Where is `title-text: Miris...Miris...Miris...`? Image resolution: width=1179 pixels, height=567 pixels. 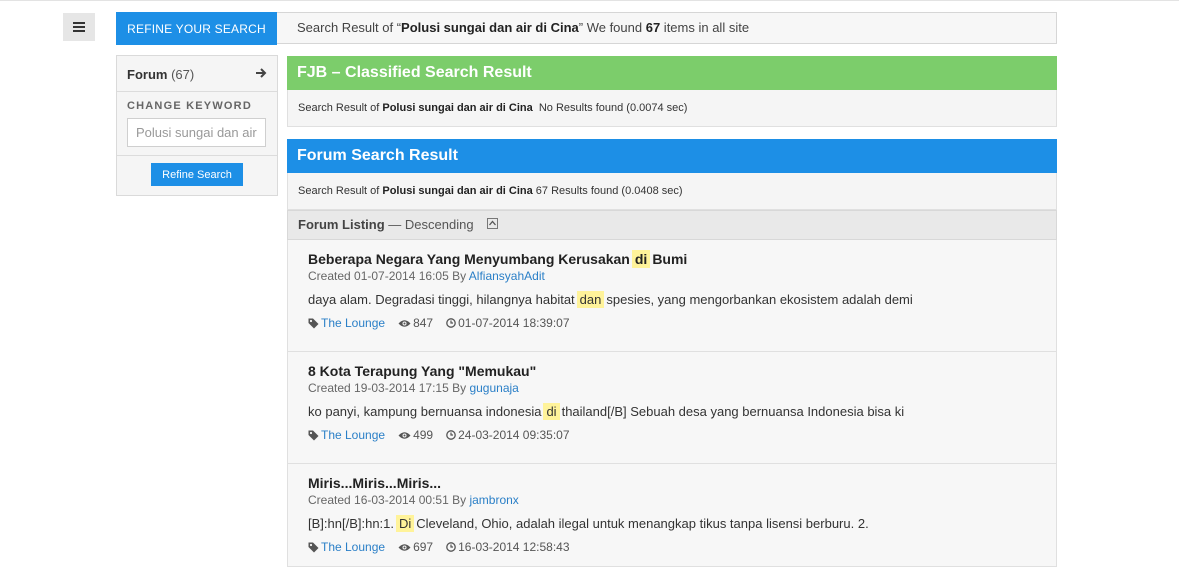 title-text: Miris...Miris...Miris... is located at coordinates (375, 483).